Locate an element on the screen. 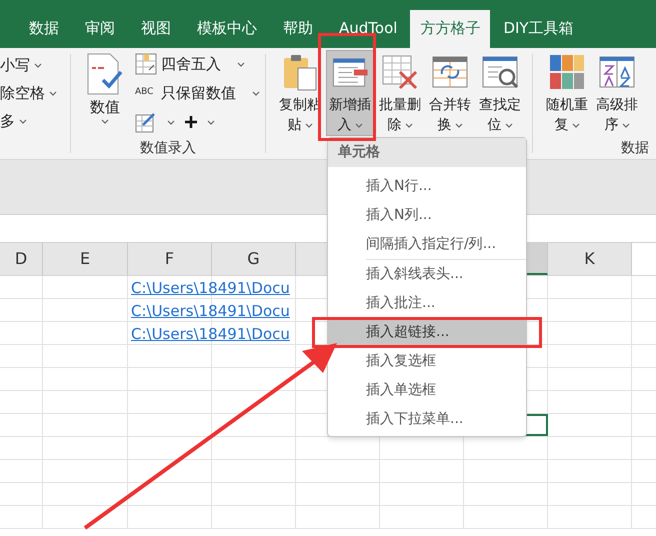 This screenshot has width=656, height=536. table-edit-icon is located at coordinates (146, 122).